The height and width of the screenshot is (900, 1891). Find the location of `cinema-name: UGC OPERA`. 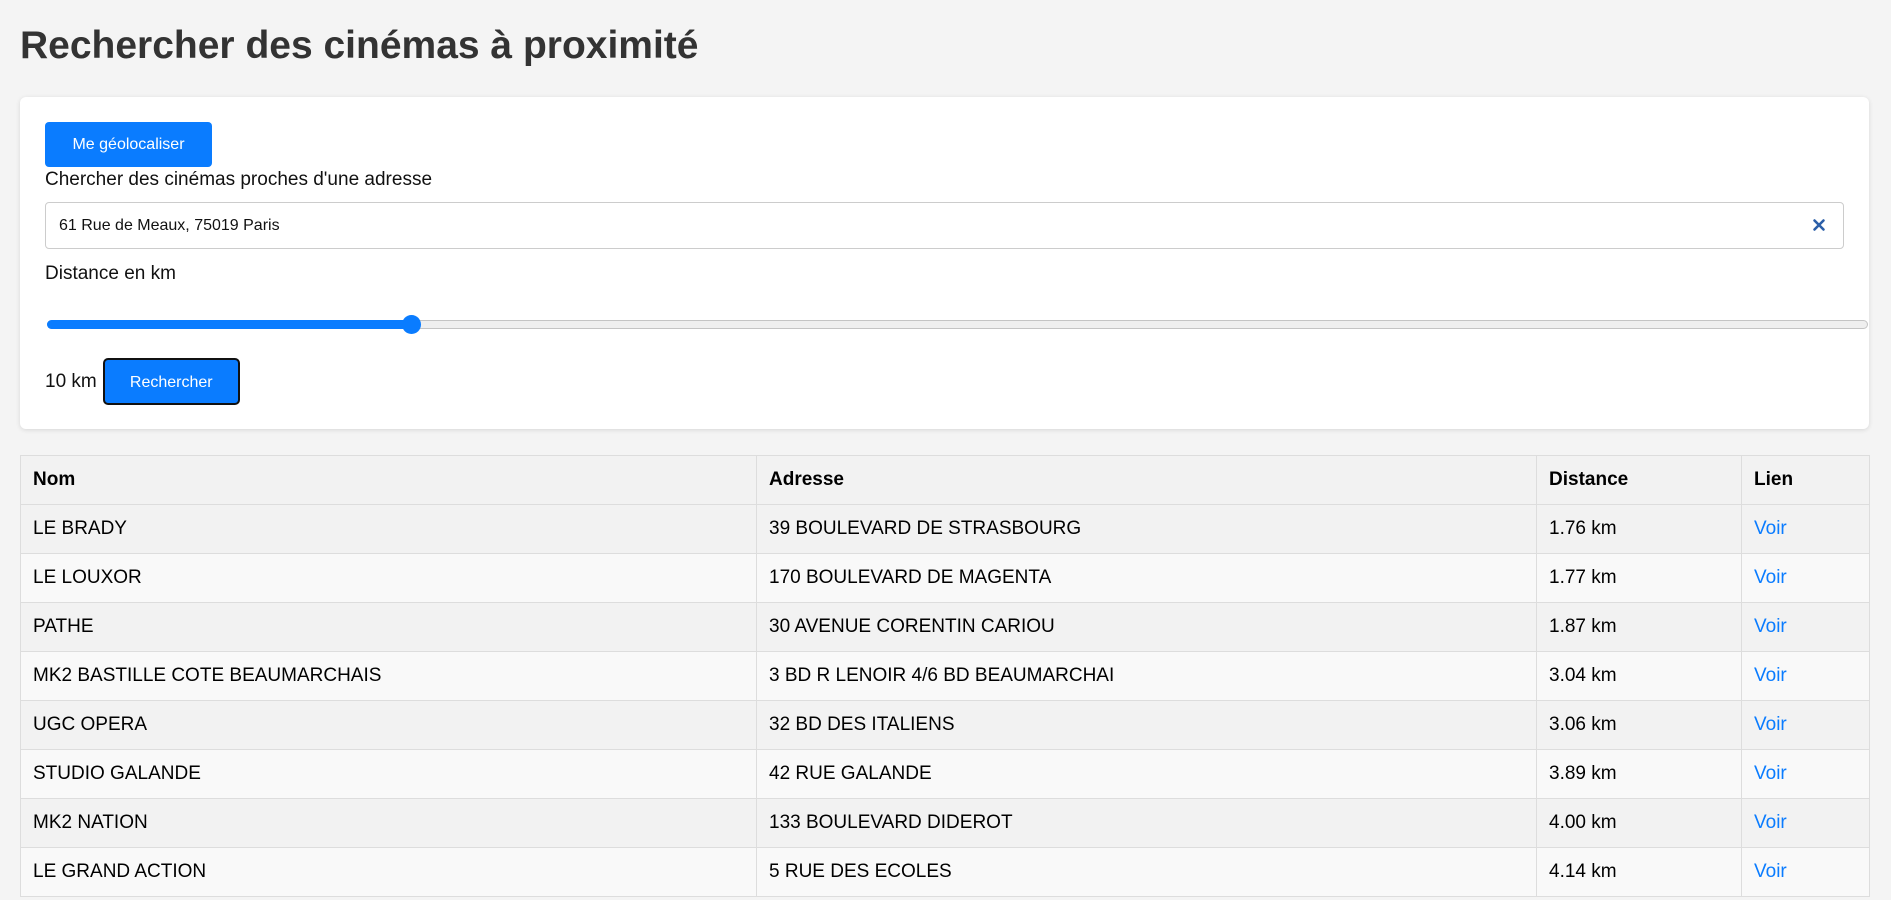

cinema-name: UGC OPERA is located at coordinates (388, 725).